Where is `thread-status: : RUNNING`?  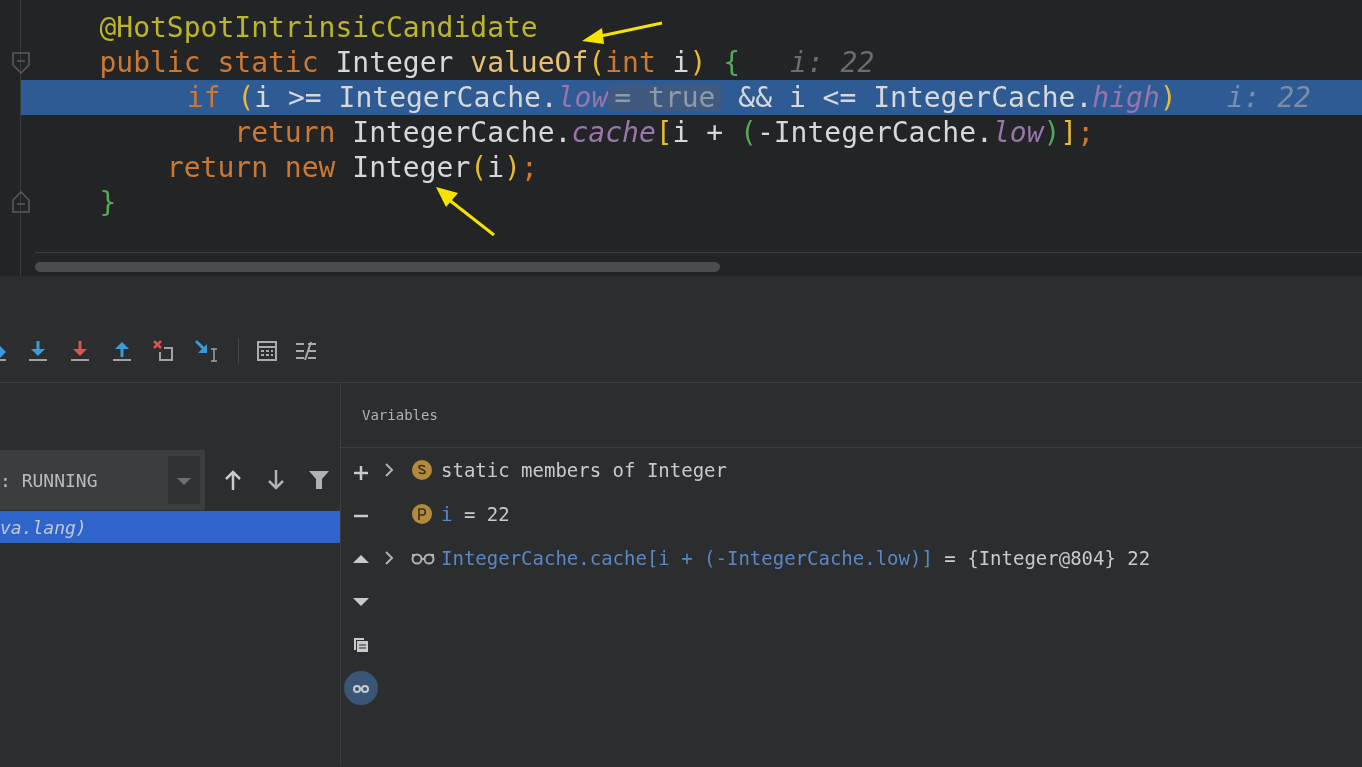 thread-status: : RUNNING is located at coordinates (49, 480).